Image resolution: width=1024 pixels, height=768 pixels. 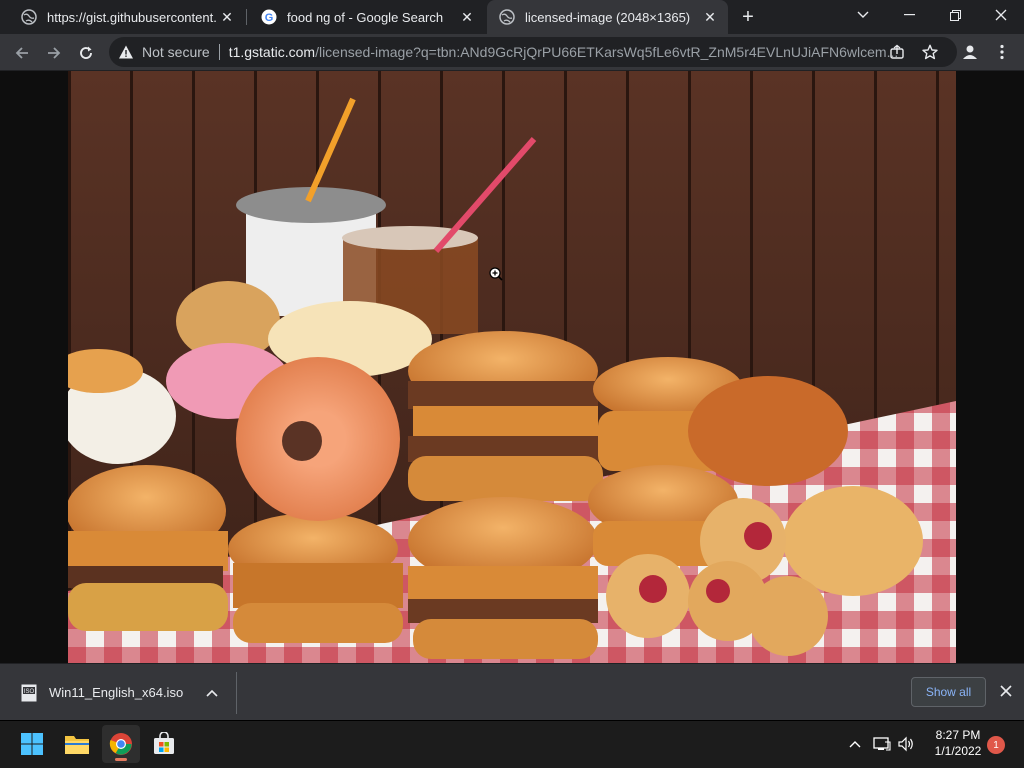 I want to click on tab-licensed-image: licensed-image (2048×1365) ✕, so click(x=607, y=17).